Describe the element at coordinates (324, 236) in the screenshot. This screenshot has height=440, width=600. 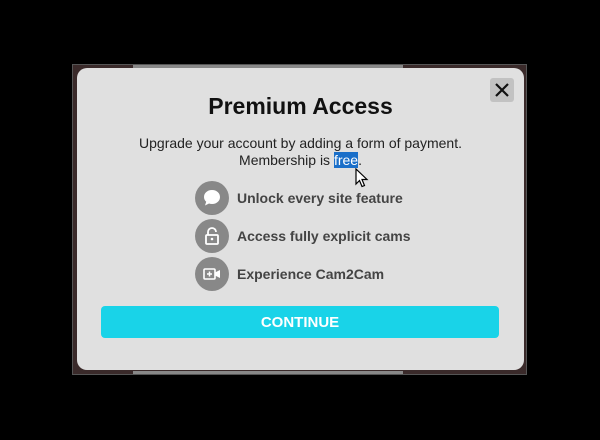
I see `feature-label: Access fully explicit cams` at that location.